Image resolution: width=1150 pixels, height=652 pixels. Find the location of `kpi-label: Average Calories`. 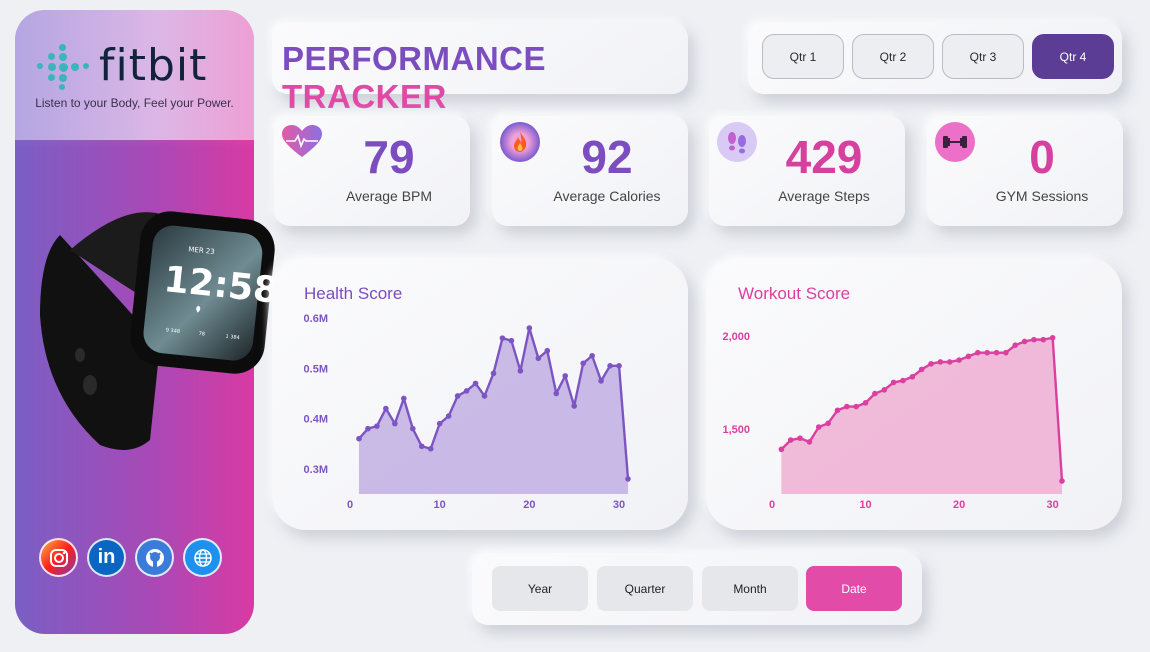

kpi-label: Average Calories is located at coordinates (607, 196).